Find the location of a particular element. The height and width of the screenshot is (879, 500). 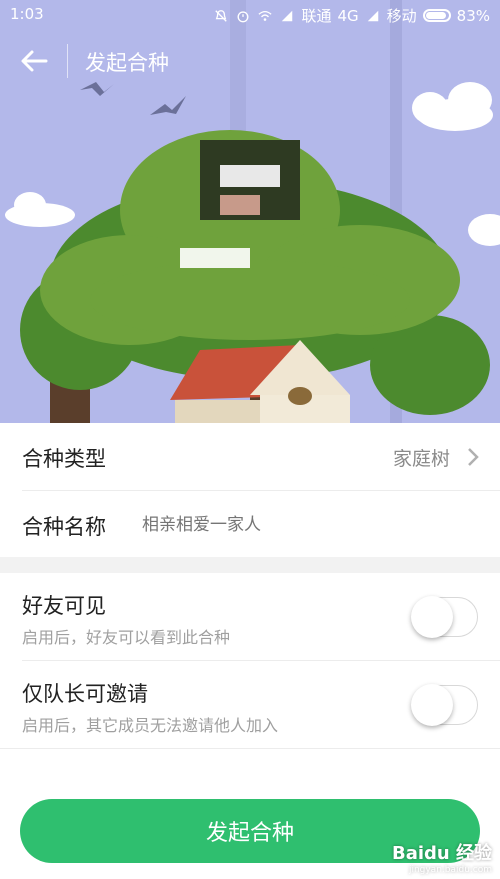

type-row: 合种类型 家庭树 is located at coordinates (250, 457).